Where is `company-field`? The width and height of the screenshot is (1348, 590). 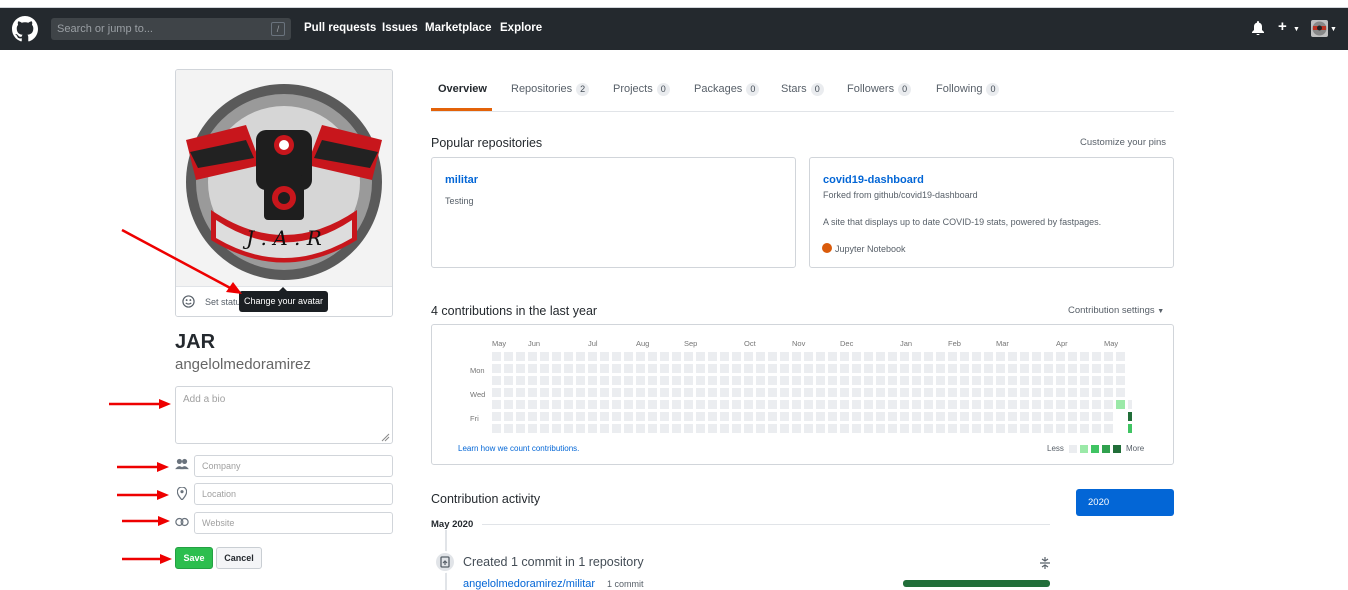
company-field is located at coordinates (293, 466).